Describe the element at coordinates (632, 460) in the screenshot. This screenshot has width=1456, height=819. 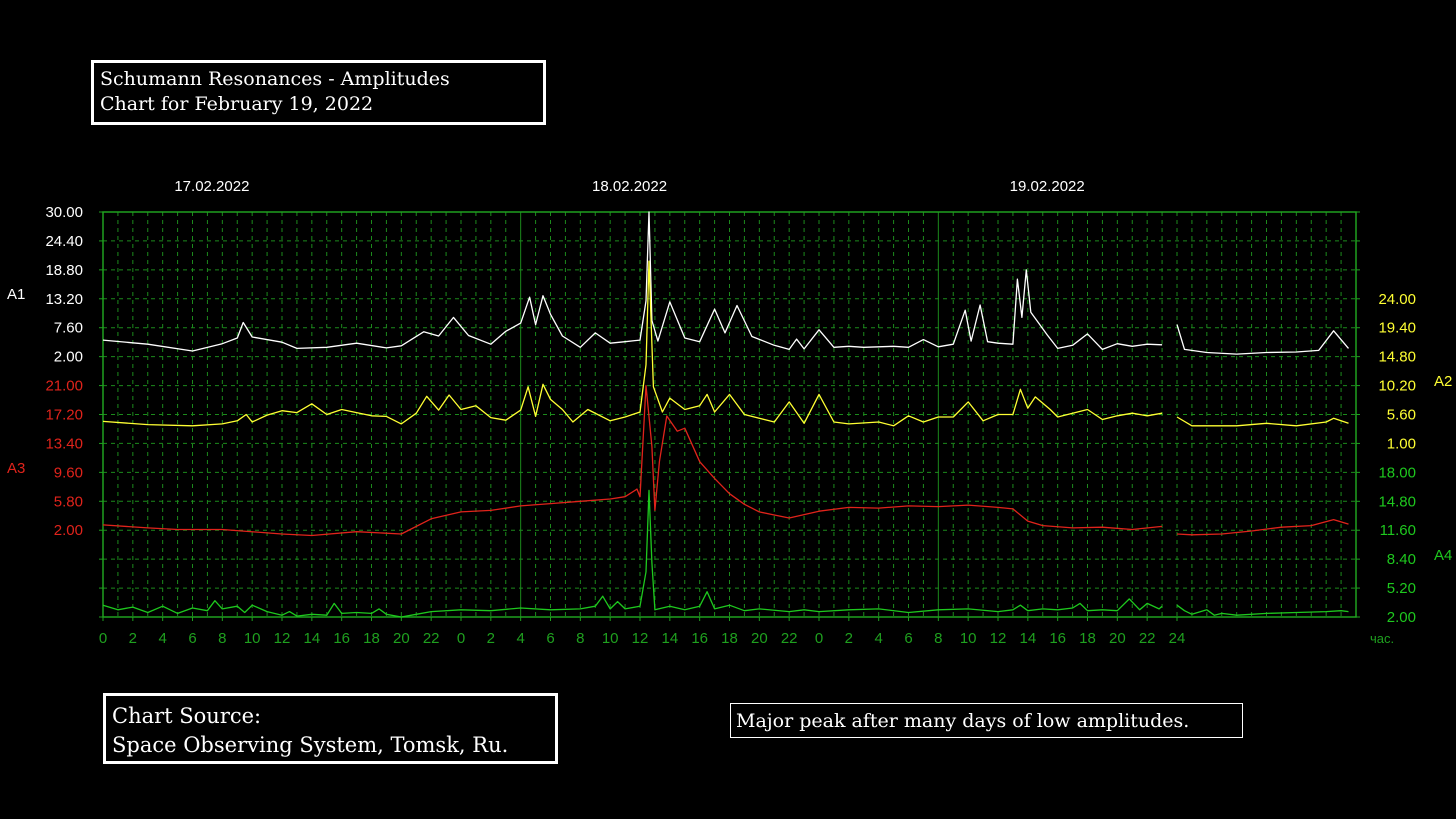
I see `series-line-A3` at that location.